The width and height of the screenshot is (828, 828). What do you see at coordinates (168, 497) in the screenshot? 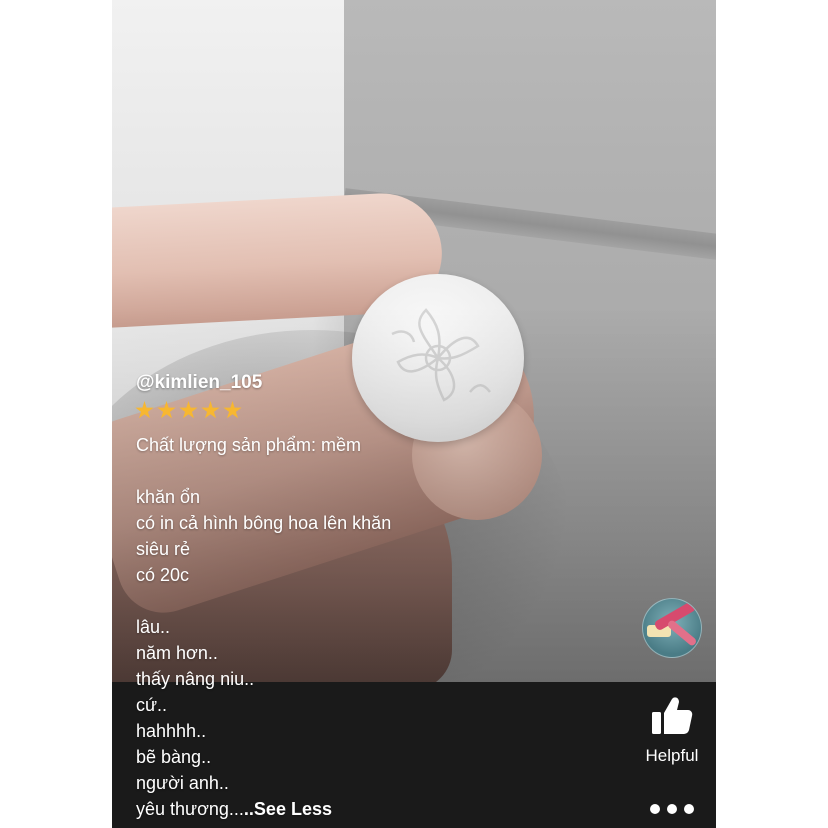
I see `review-line: khăn ổn` at bounding box center [168, 497].